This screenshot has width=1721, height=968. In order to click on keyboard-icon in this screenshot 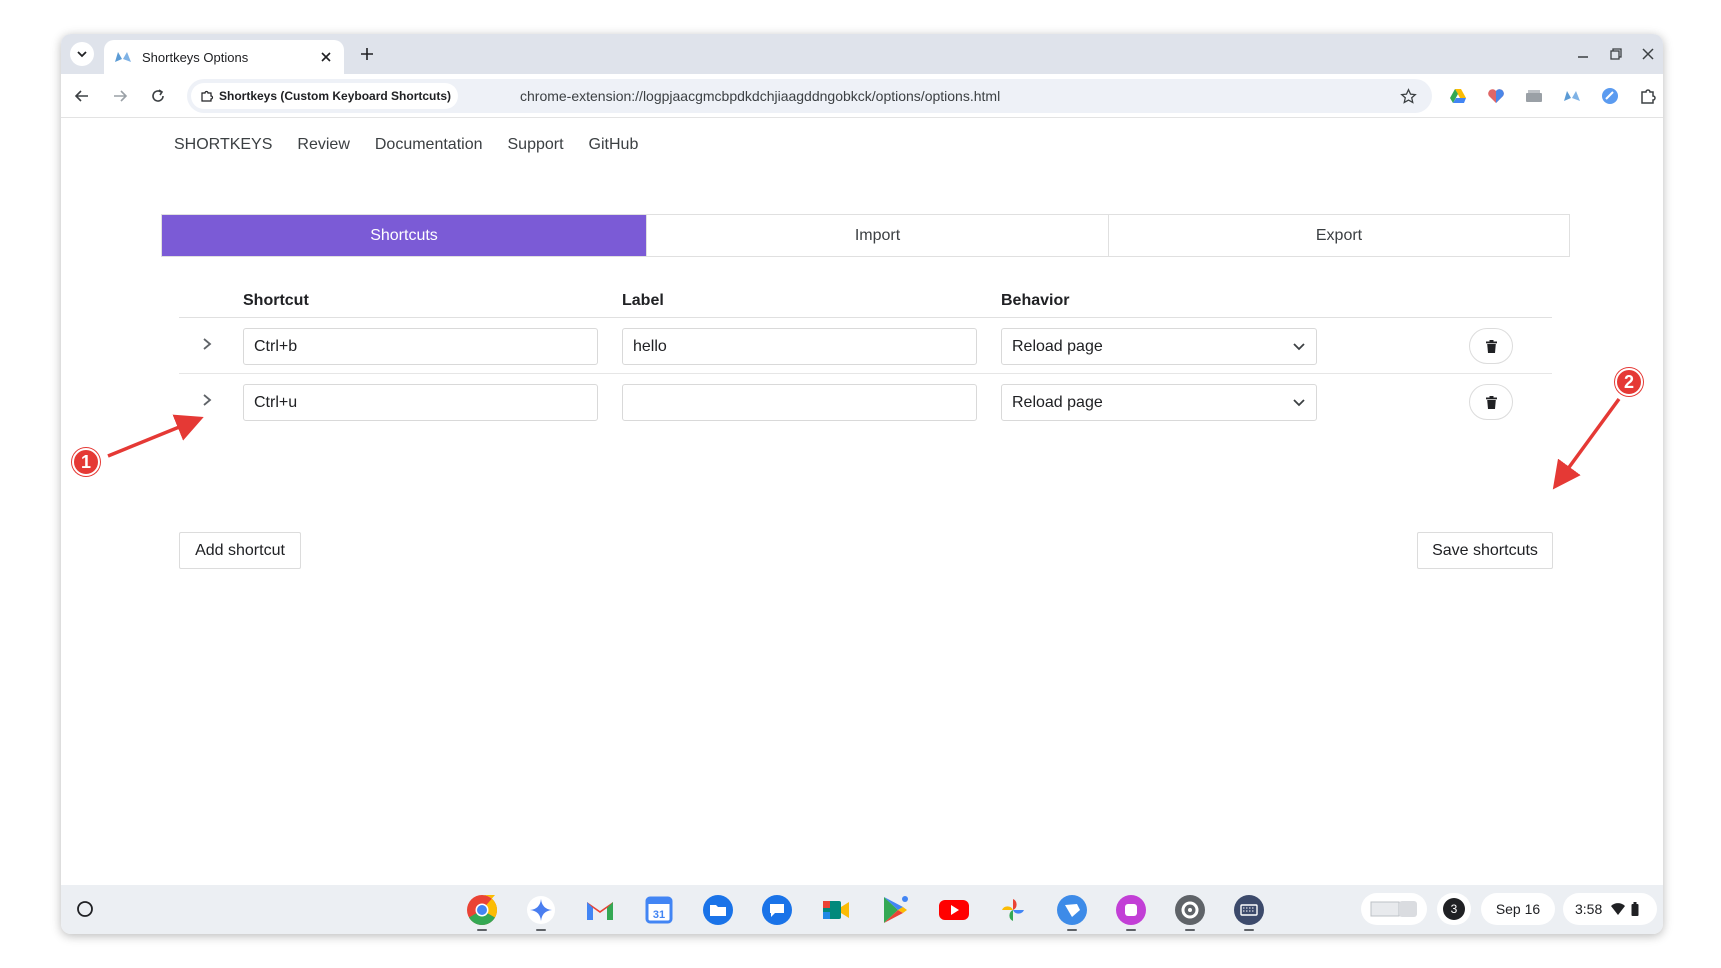, I will do `click(1249, 910)`.